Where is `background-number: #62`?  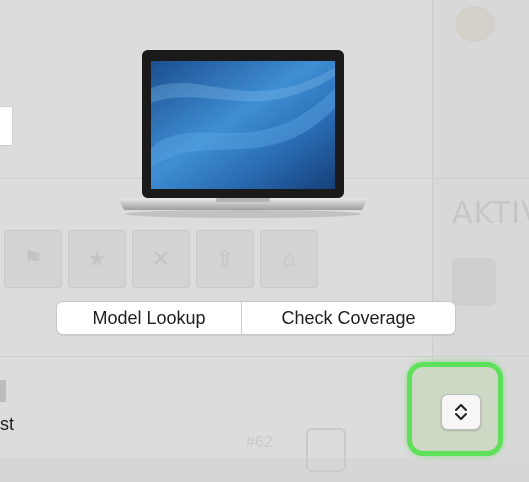
background-number: #62 is located at coordinates (259, 442).